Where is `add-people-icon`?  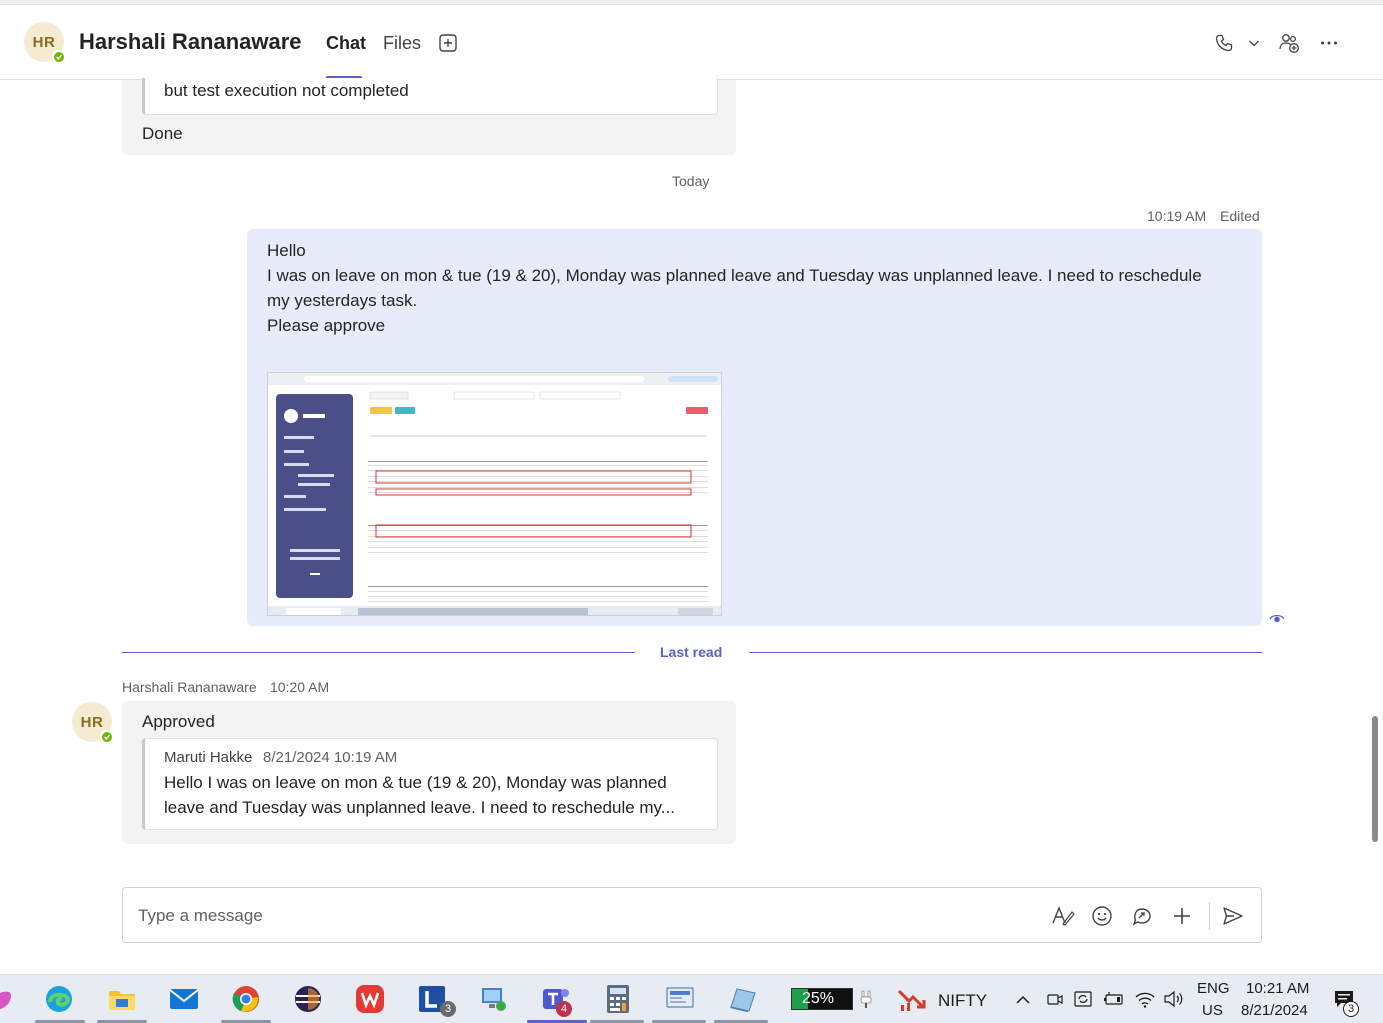
add-people-icon is located at coordinates (1289, 43).